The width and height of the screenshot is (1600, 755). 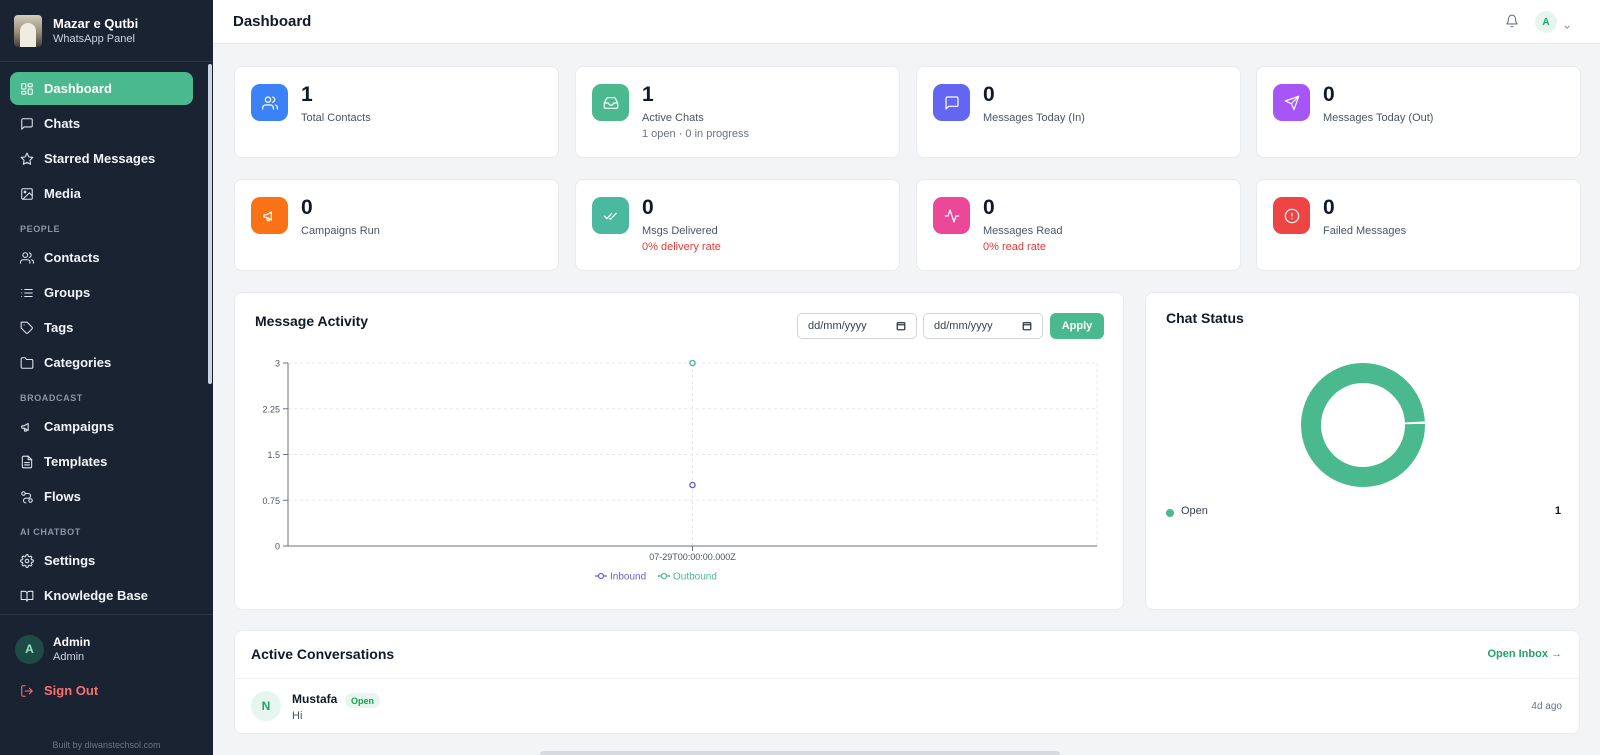 I want to click on dashboard-icon, so click(x=27, y=88).